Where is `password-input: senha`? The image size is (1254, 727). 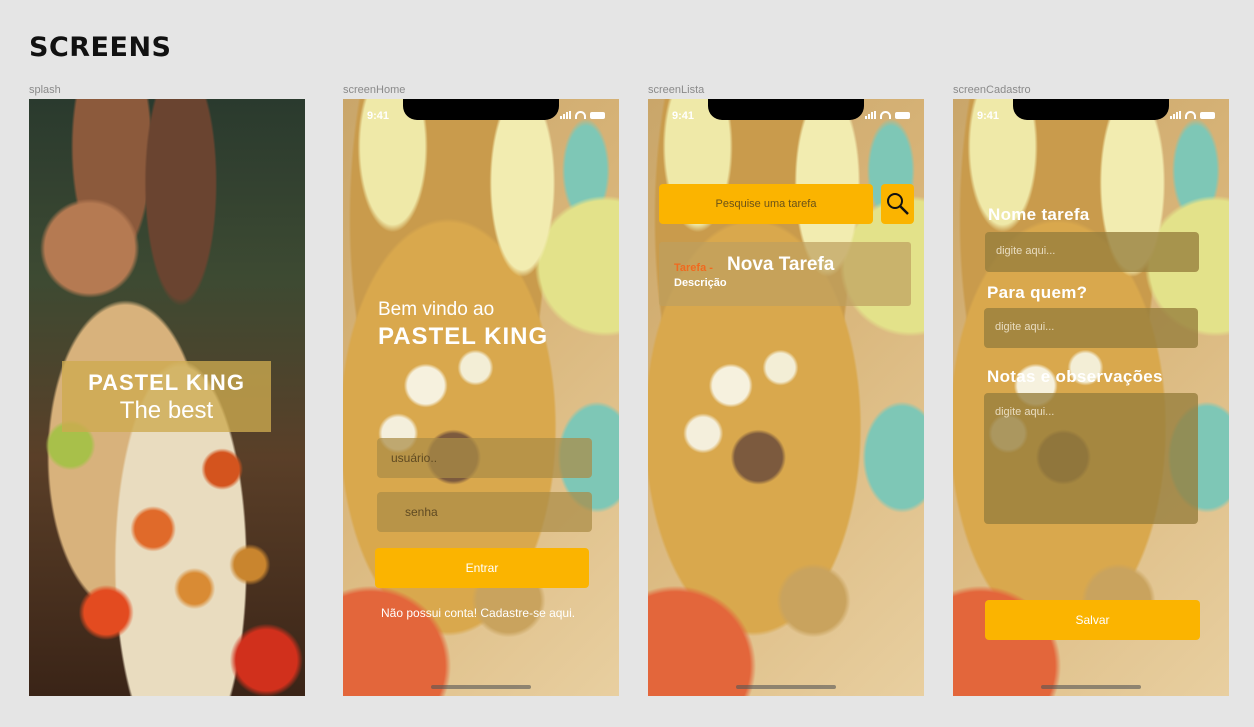 password-input: senha is located at coordinates (484, 512).